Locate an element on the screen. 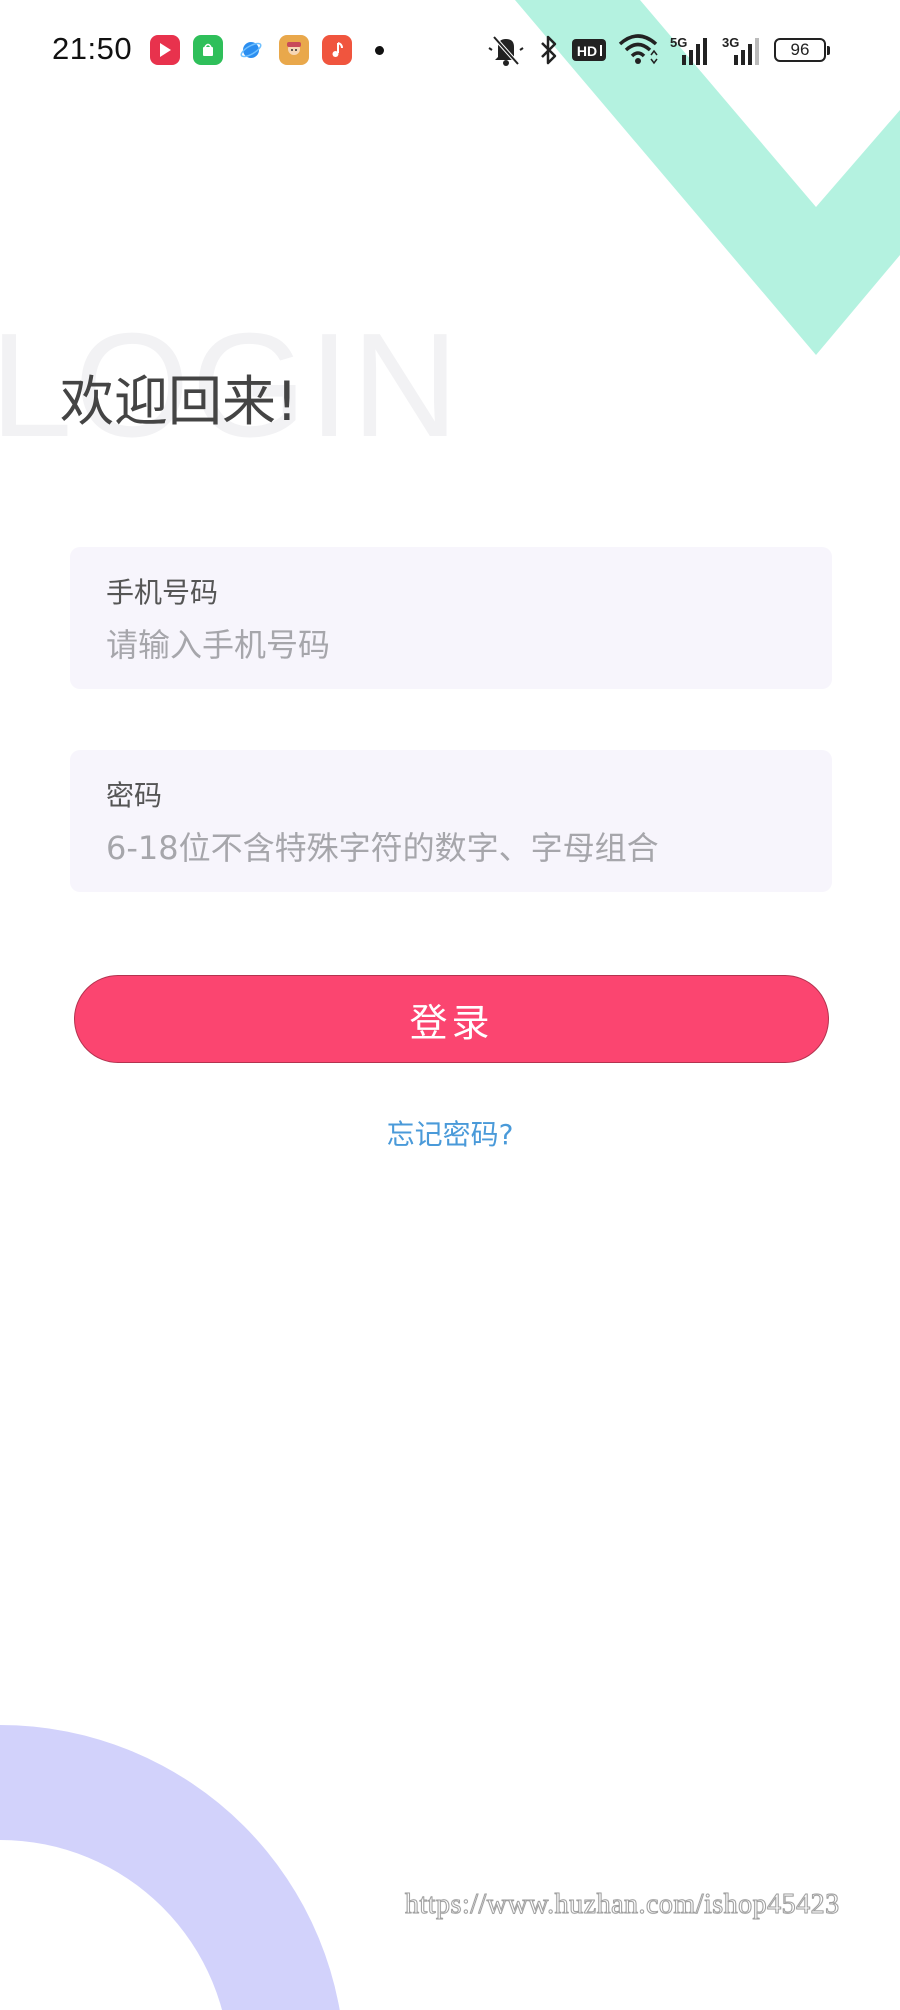  wifi-icon is located at coordinates (638, 50).